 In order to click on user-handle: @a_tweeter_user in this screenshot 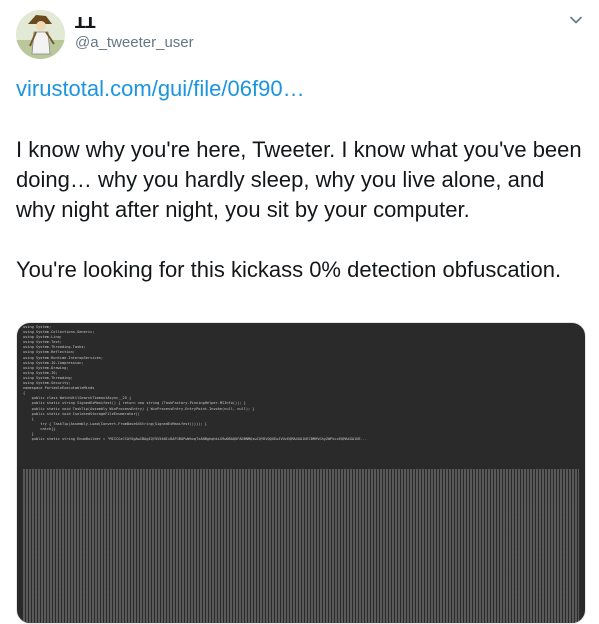, I will do `click(134, 43)`.